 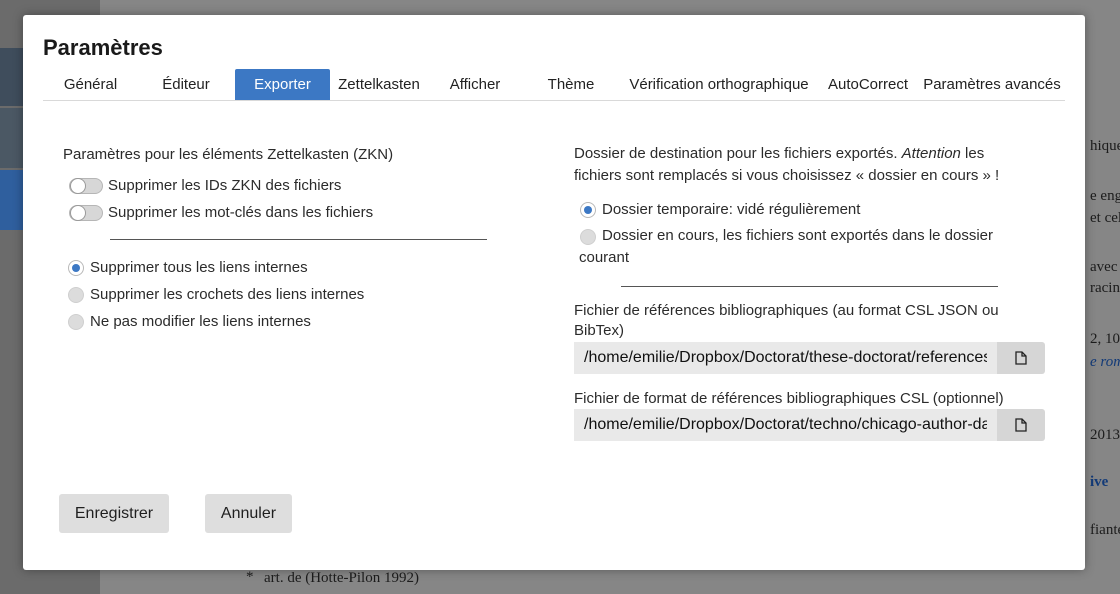 What do you see at coordinates (298, 239) in the screenshot?
I see `left-divider` at bounding box center [298, 239].